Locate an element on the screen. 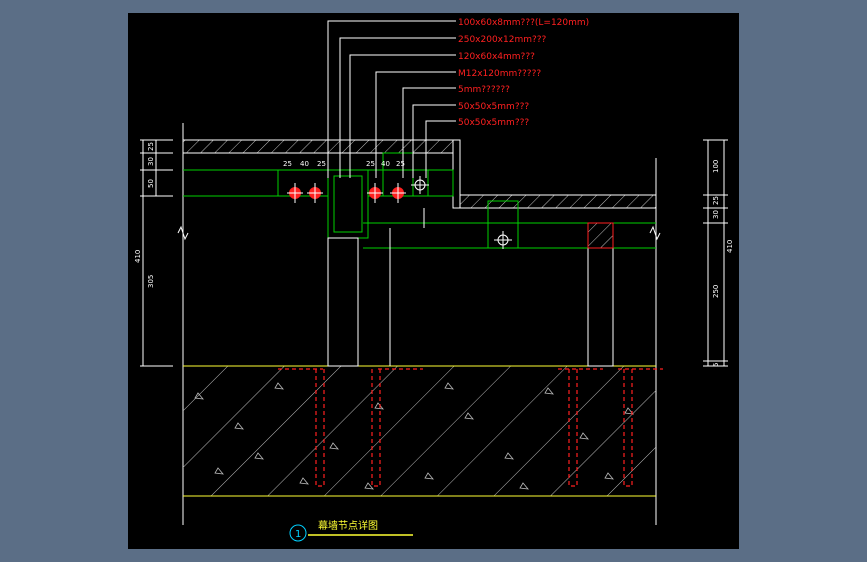 The image size is (867, 562). top-dimensions: 25 40 25 25 40 25 is located at coordinates (344, 164).